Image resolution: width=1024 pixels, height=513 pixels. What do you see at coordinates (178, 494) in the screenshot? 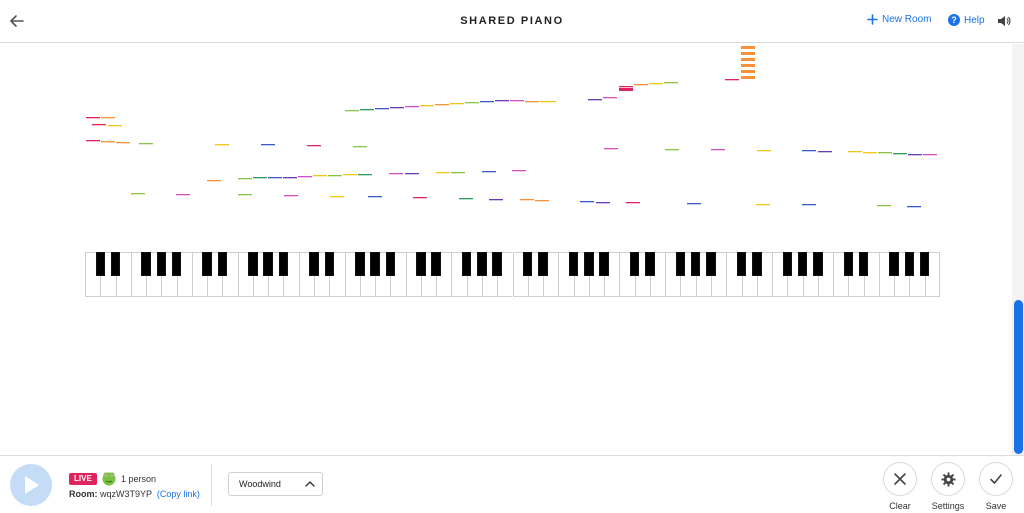
I see `copy-link: (Copy link)` at bounding box center [178, 494].